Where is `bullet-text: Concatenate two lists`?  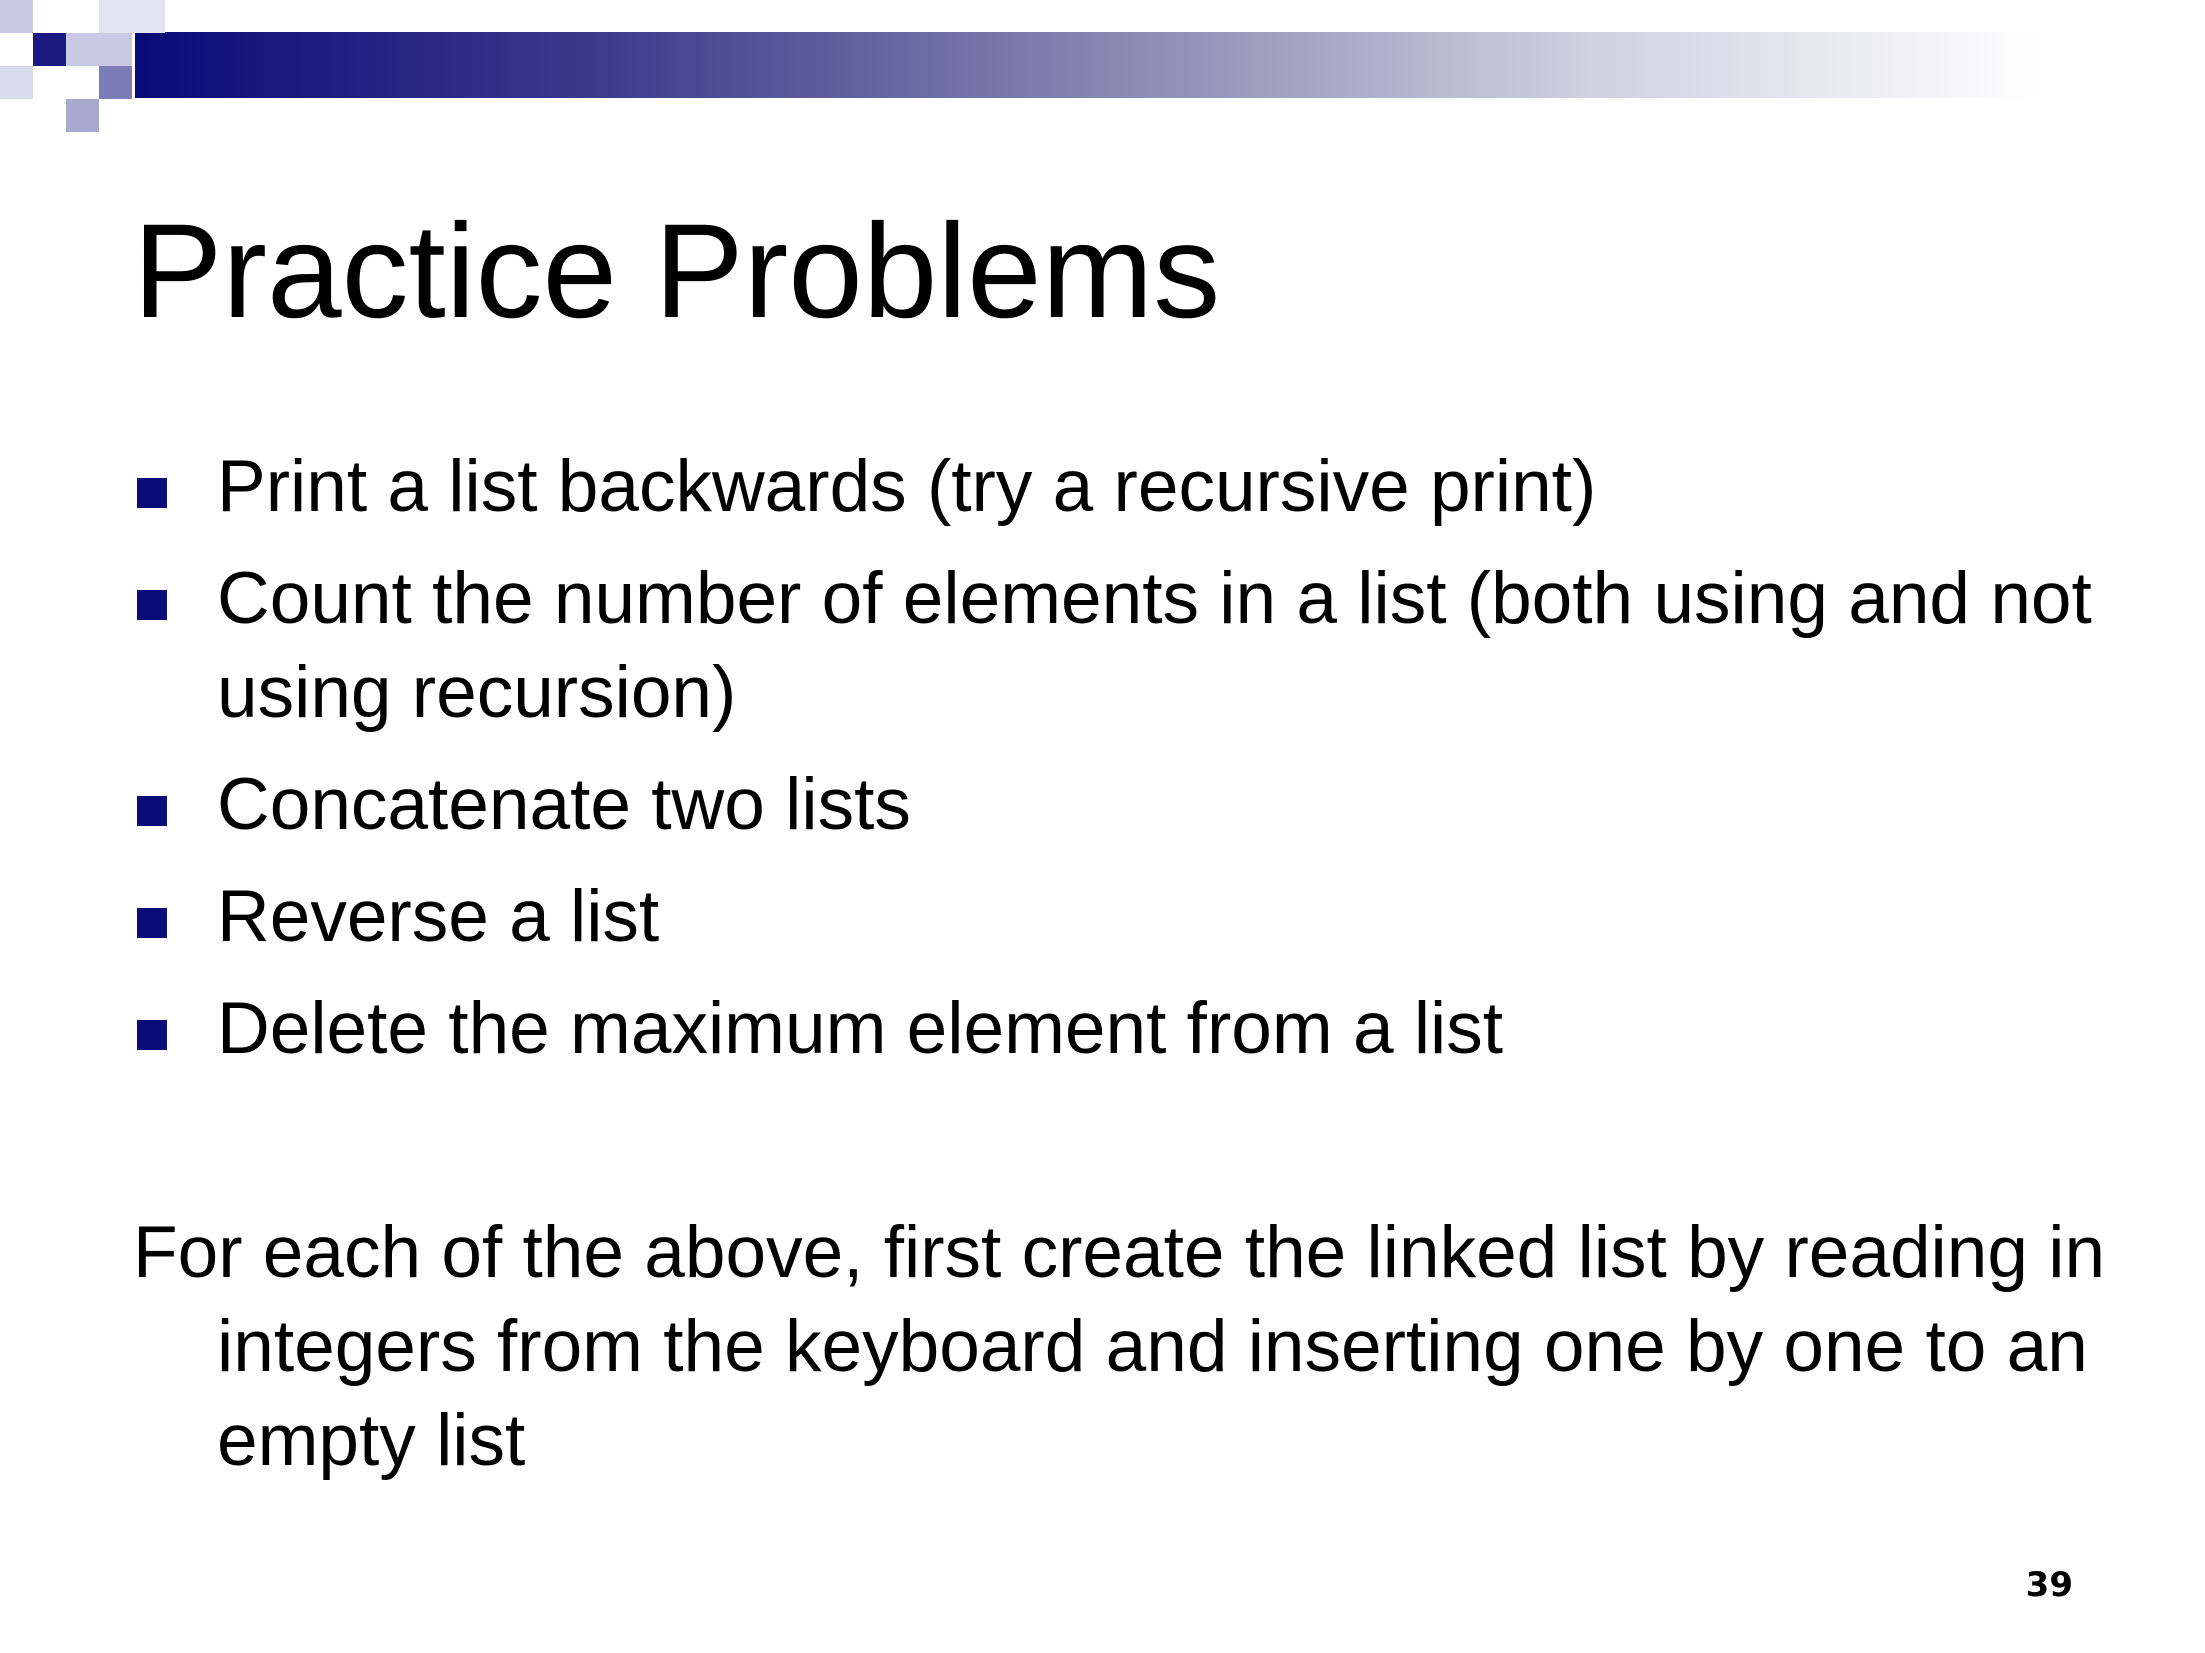
bullet-text: Concatenate two lists is located at coordinates (564, 804).